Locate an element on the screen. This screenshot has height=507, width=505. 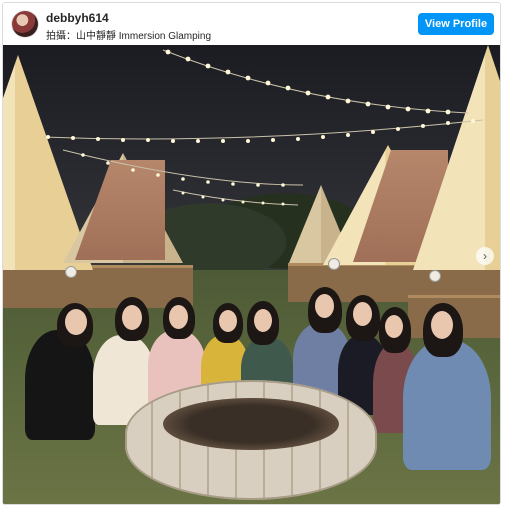
chevron-right-icon: › is located at coordinates (485, 256).